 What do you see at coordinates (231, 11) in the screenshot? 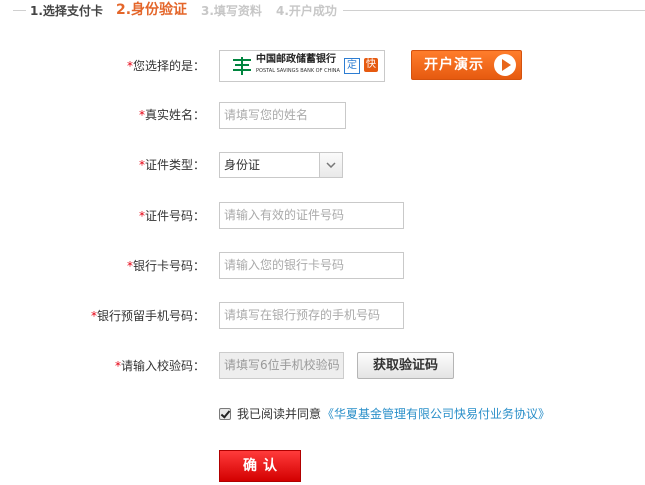
I see `step-fill-info: 3.填写资料` at bounding box center [231, 11].